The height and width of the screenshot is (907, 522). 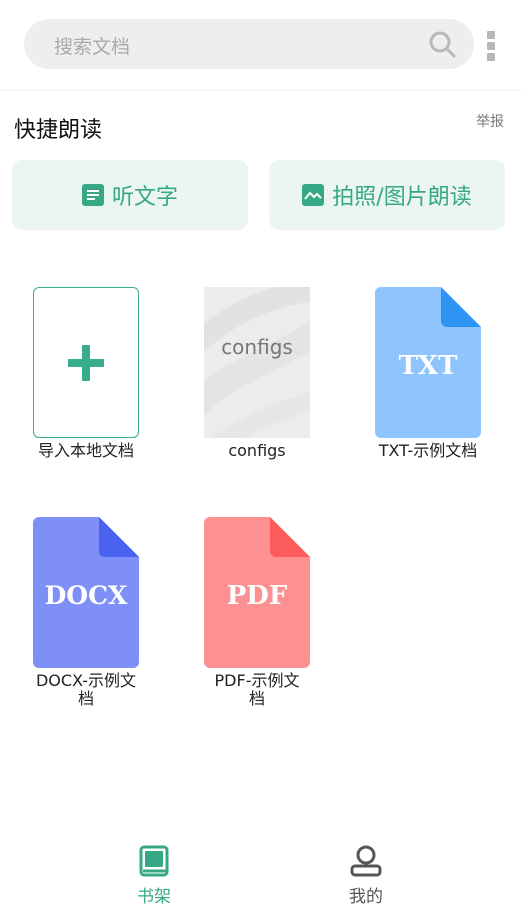 What do you see at coordinates (442, 44) in the screenshot?
I see `search-icon` at bounding box center [442, 44].